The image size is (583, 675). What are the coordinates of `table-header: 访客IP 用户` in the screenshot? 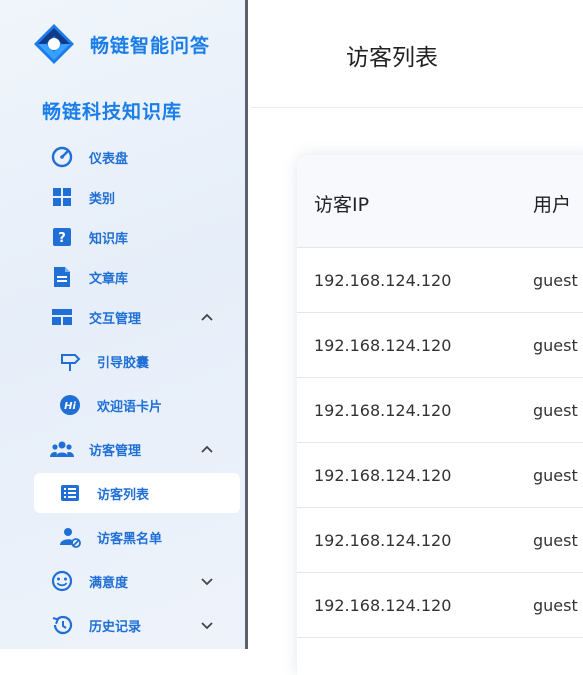 It's located at (440, 201).